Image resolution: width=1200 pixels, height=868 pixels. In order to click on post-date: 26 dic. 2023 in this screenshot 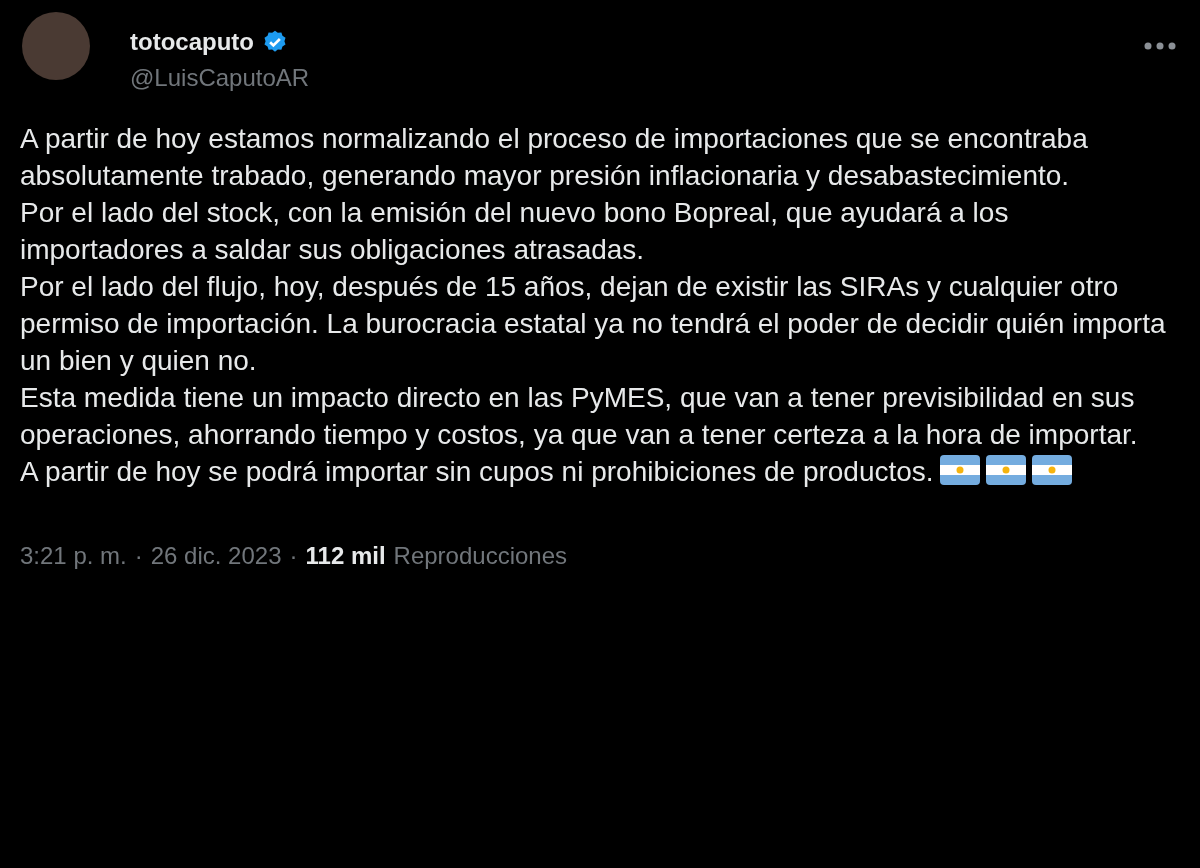, I will do `click(216, 556)`.